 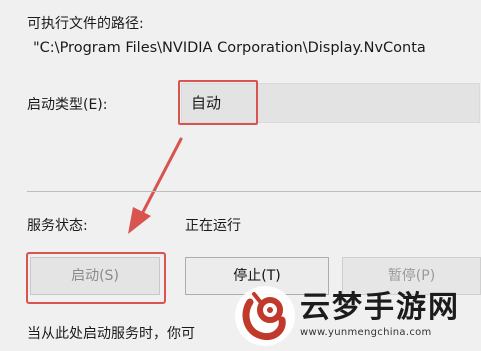 What do you see at coordinates (254, 191) in the screenshot?
I see `divider` at bounding box center [254, 191].